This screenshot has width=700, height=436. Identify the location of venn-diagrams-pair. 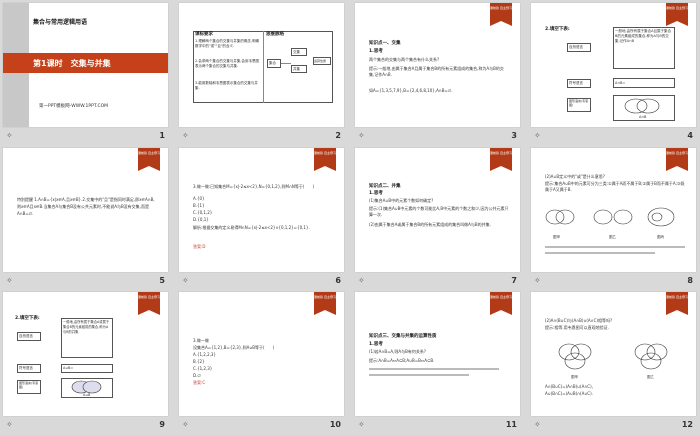
(613, 356).